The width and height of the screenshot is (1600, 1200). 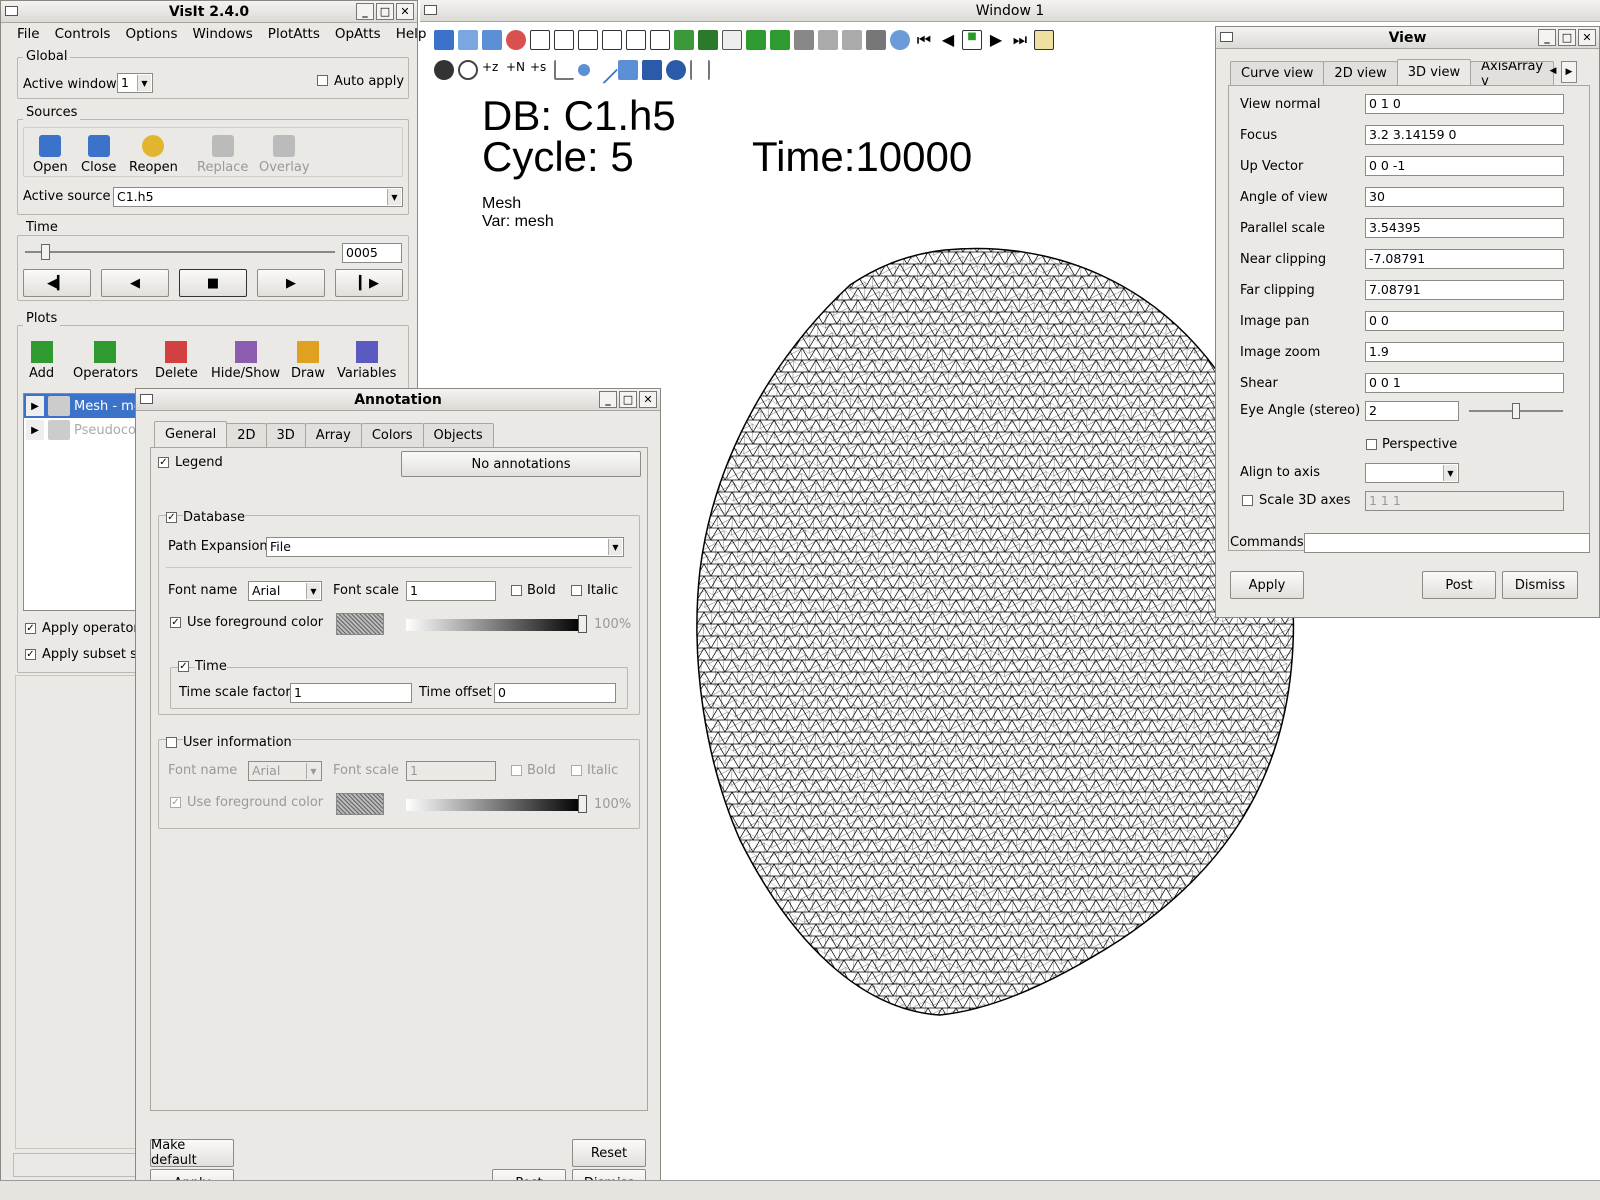 I want to click on align-to-axis-select: ▼, so click(x=1412, y=473).